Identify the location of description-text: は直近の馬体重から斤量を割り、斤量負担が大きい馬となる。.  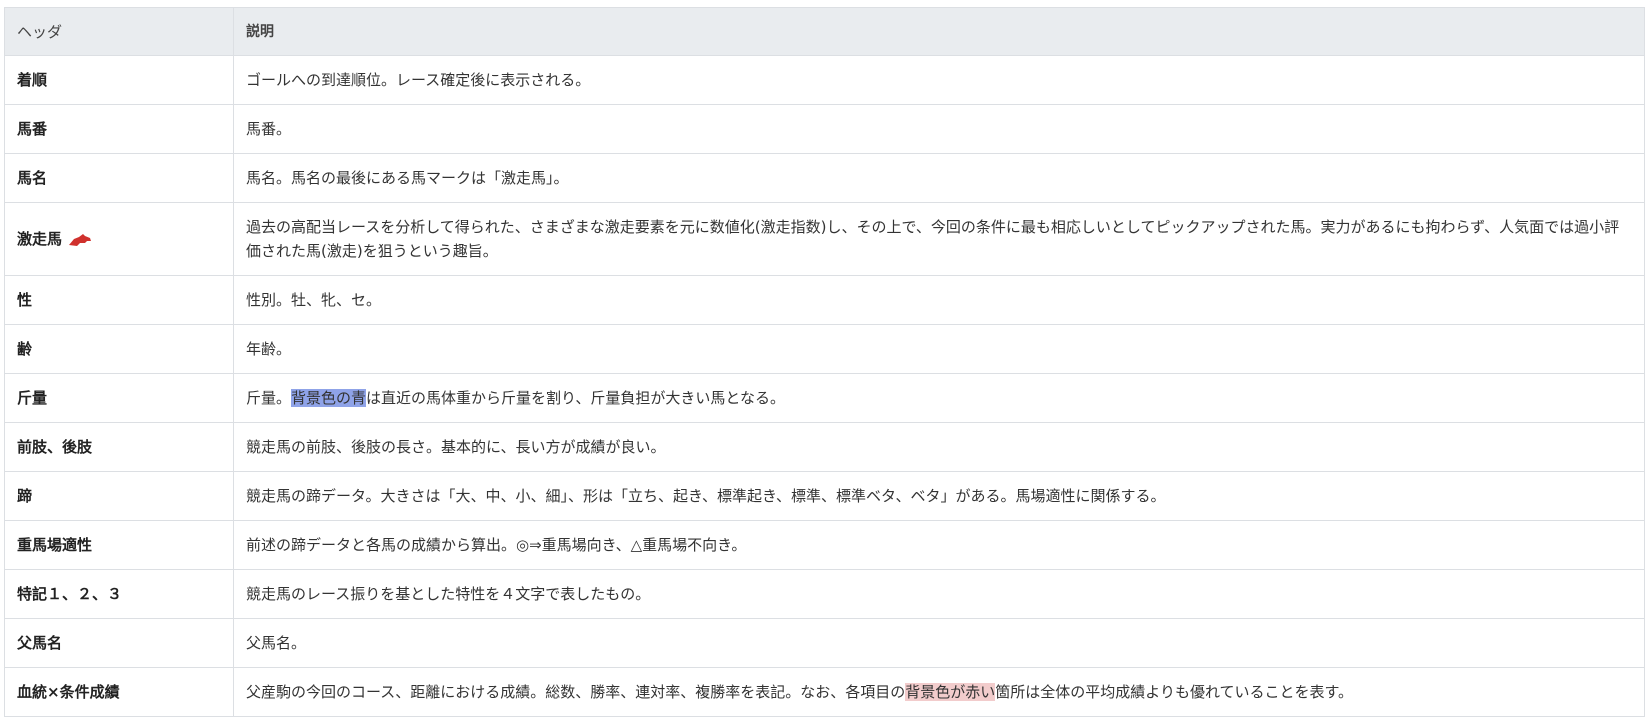
(575, 398).